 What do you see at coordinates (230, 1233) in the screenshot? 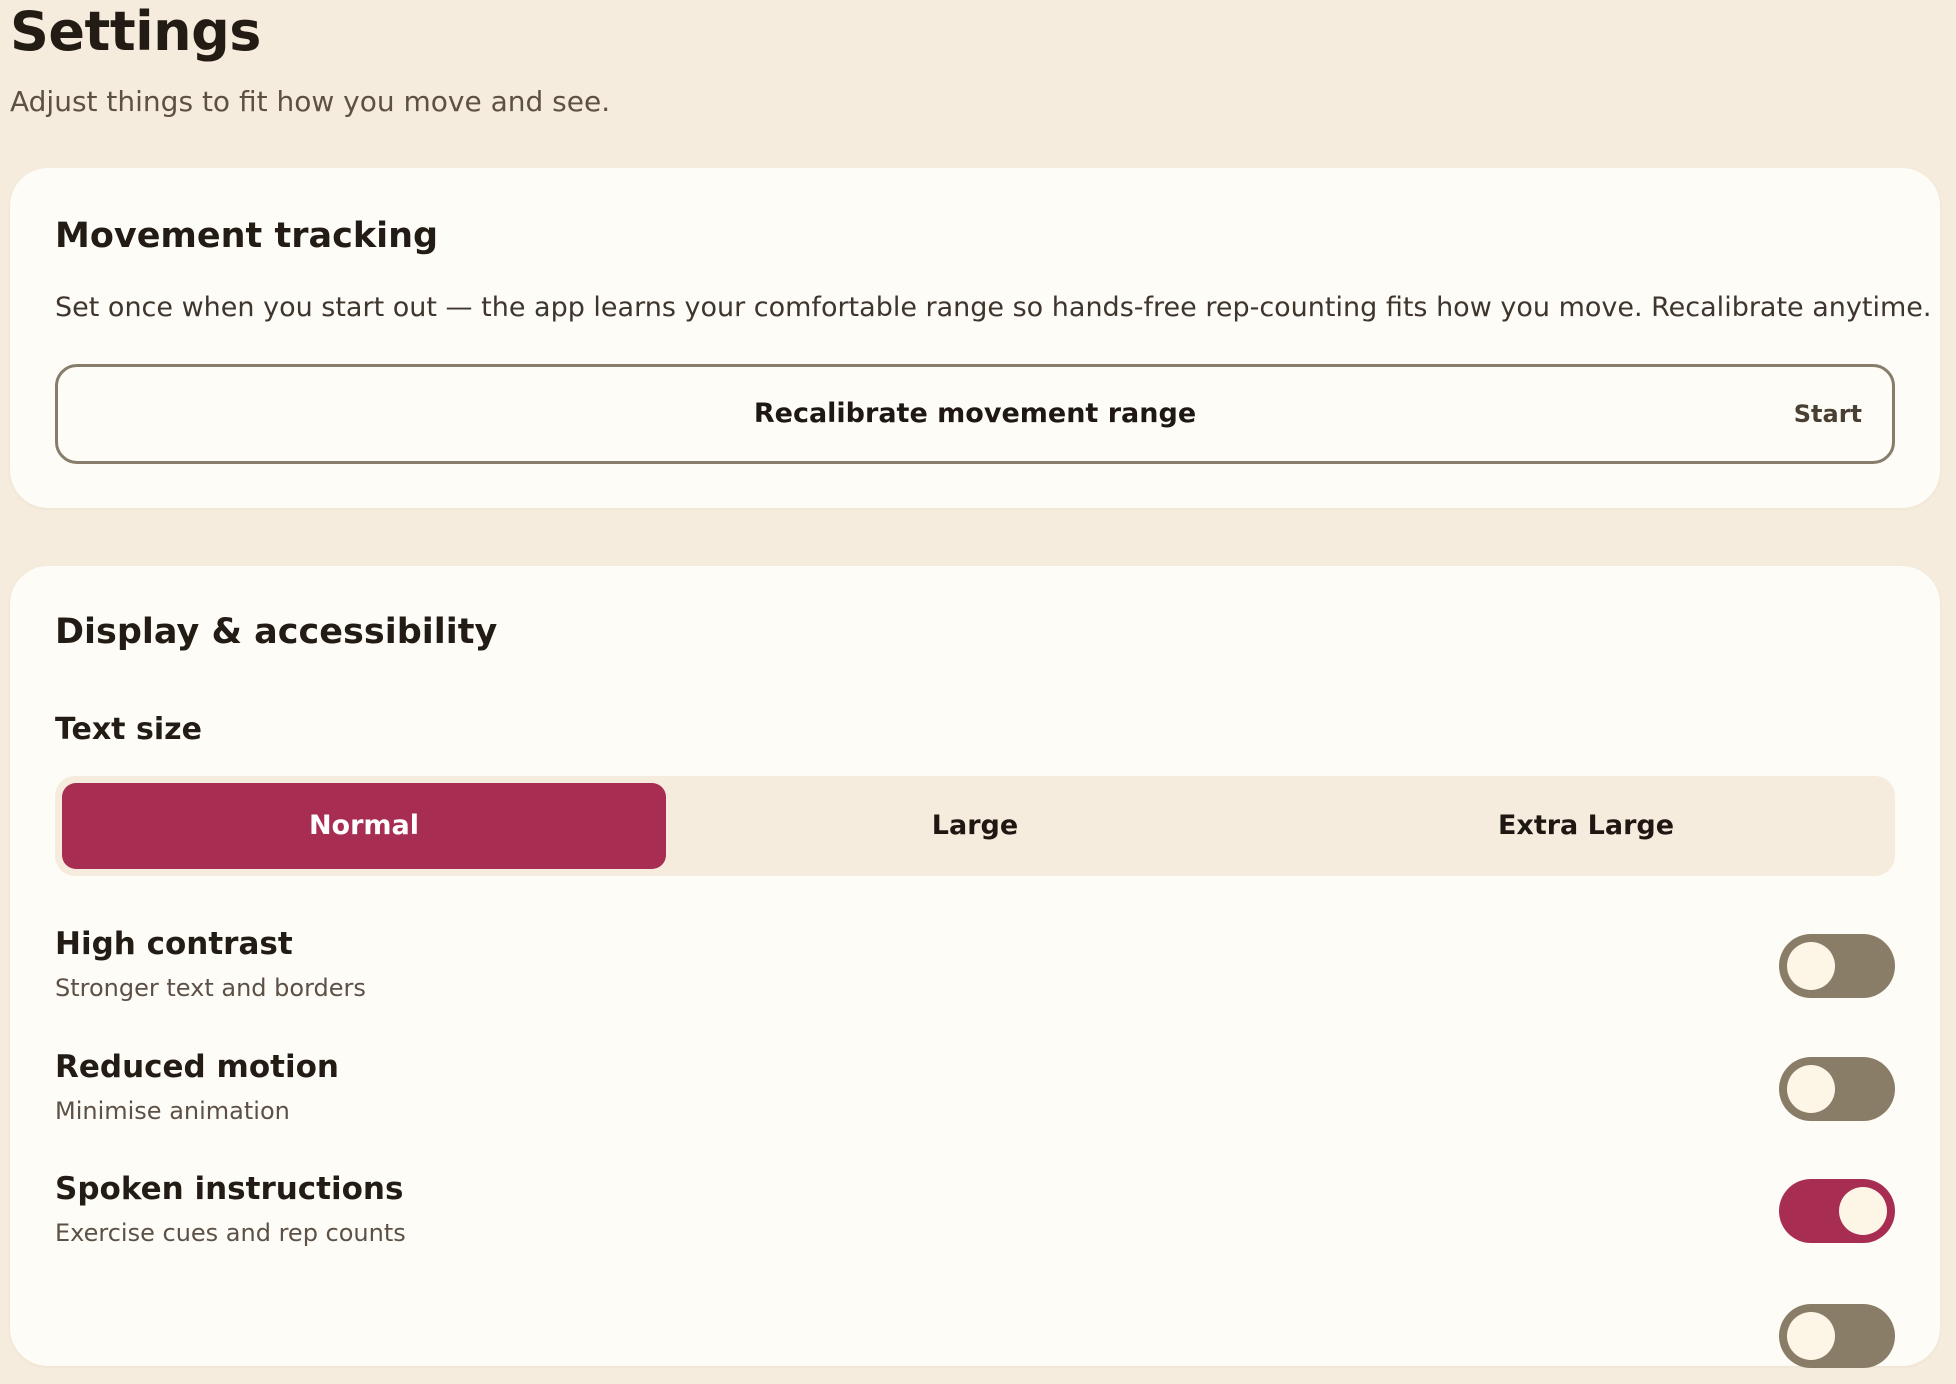
I see `spoken-instructions-subtitle: Exercise cues and rep counts` at bounding box center [230, 1233].